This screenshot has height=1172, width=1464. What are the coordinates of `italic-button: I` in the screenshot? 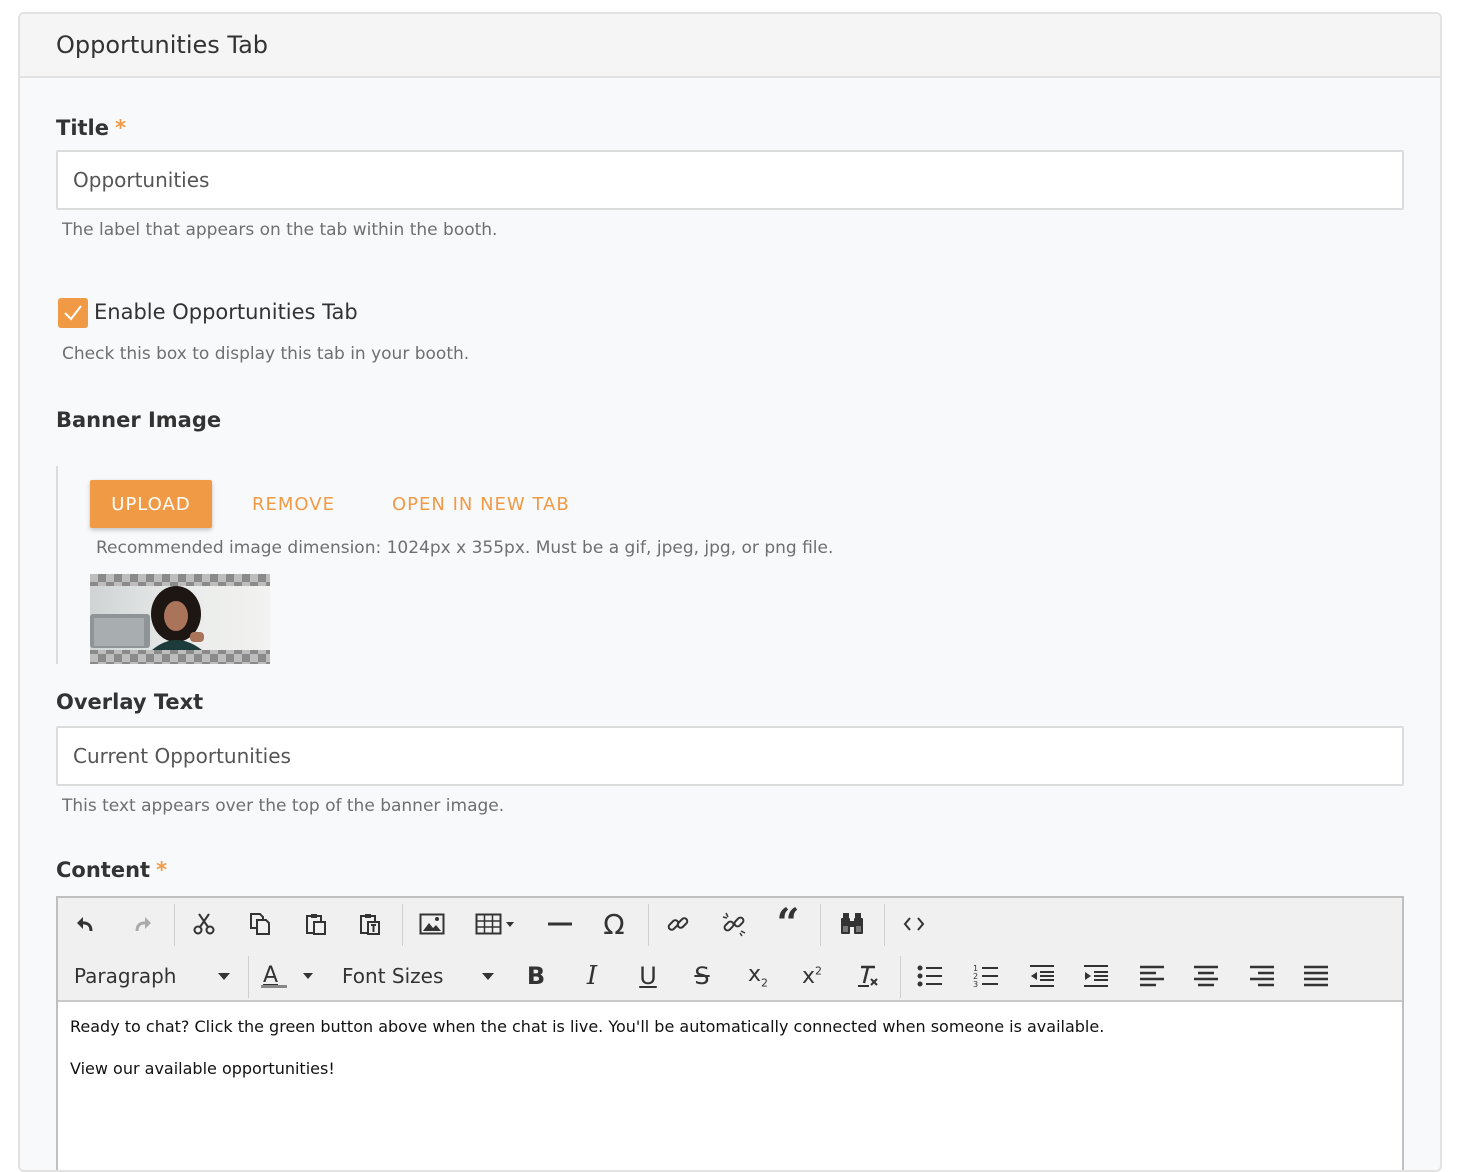 It's located at (592, 976).